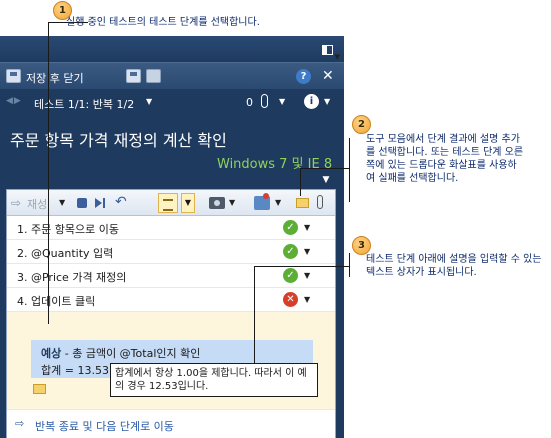 The height and width of the screenshot is (438, 551). I want to click on iteration-dropdown-icon: ▼, so click(149, 101).